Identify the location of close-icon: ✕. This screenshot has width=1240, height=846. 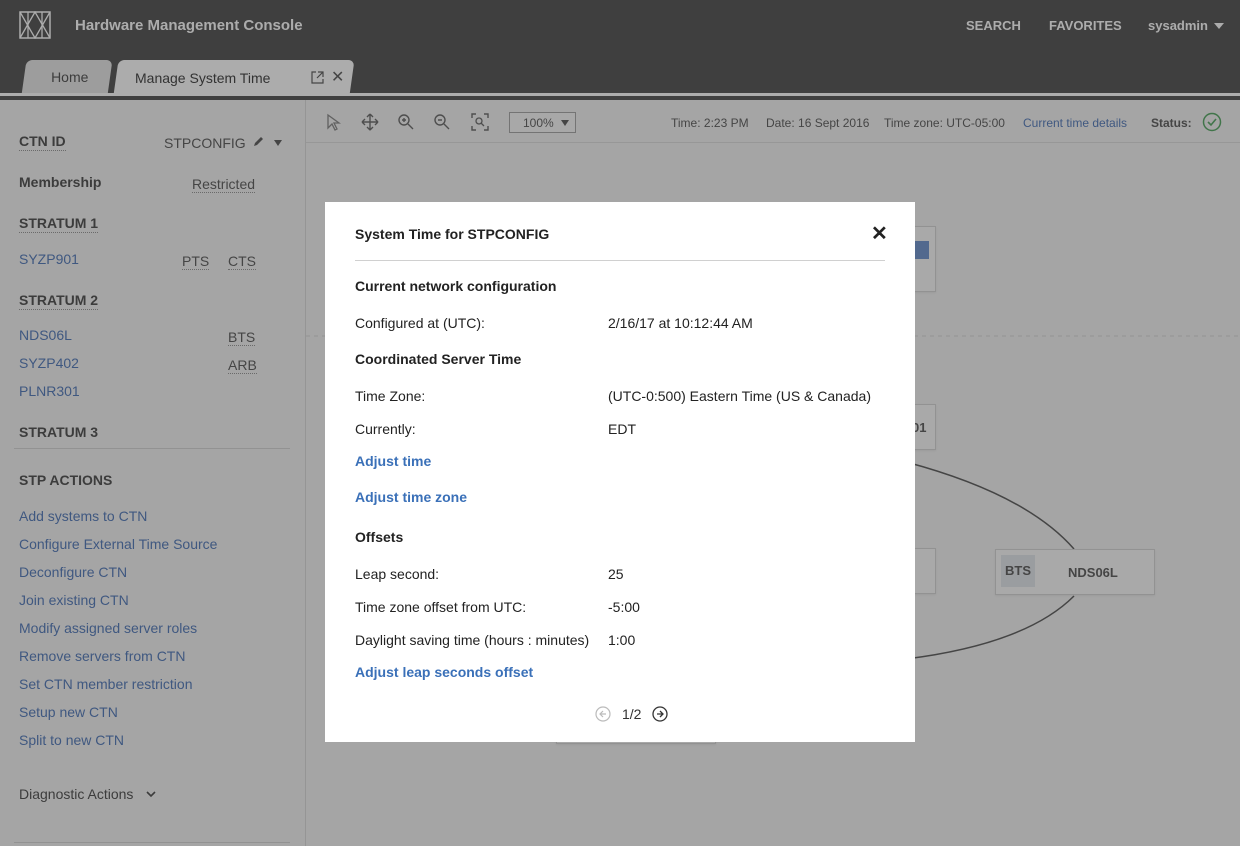
(879, 233).